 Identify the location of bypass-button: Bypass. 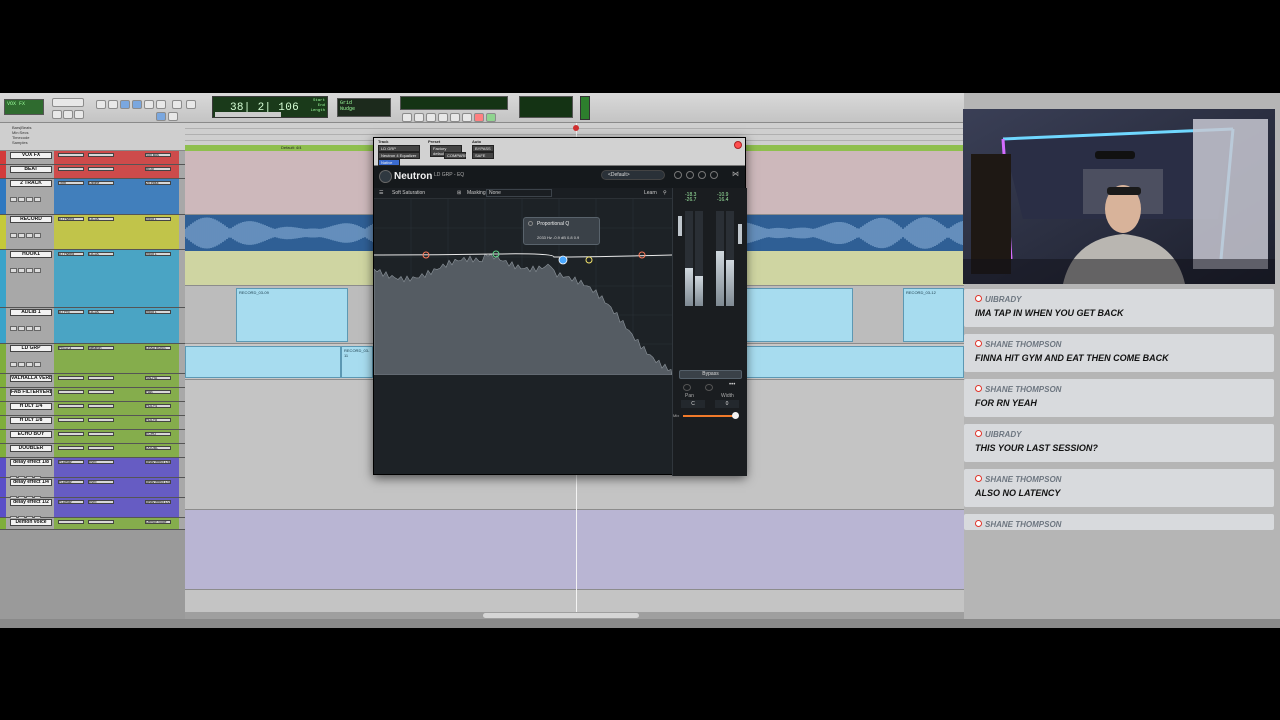
(710, 374).